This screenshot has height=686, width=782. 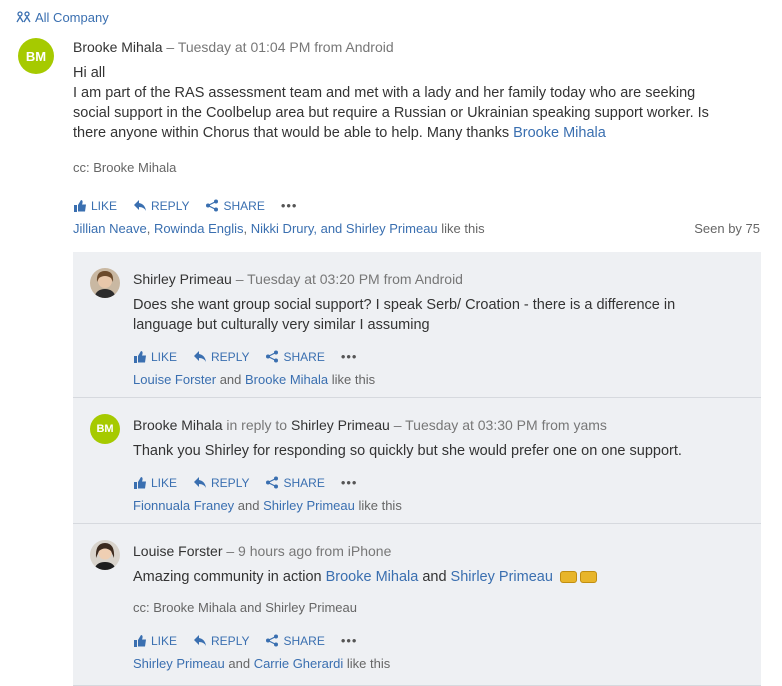 I want to click on cc-line: cc: Brooke Mihala and Shirley Primeau, so click(x=245, y=607).